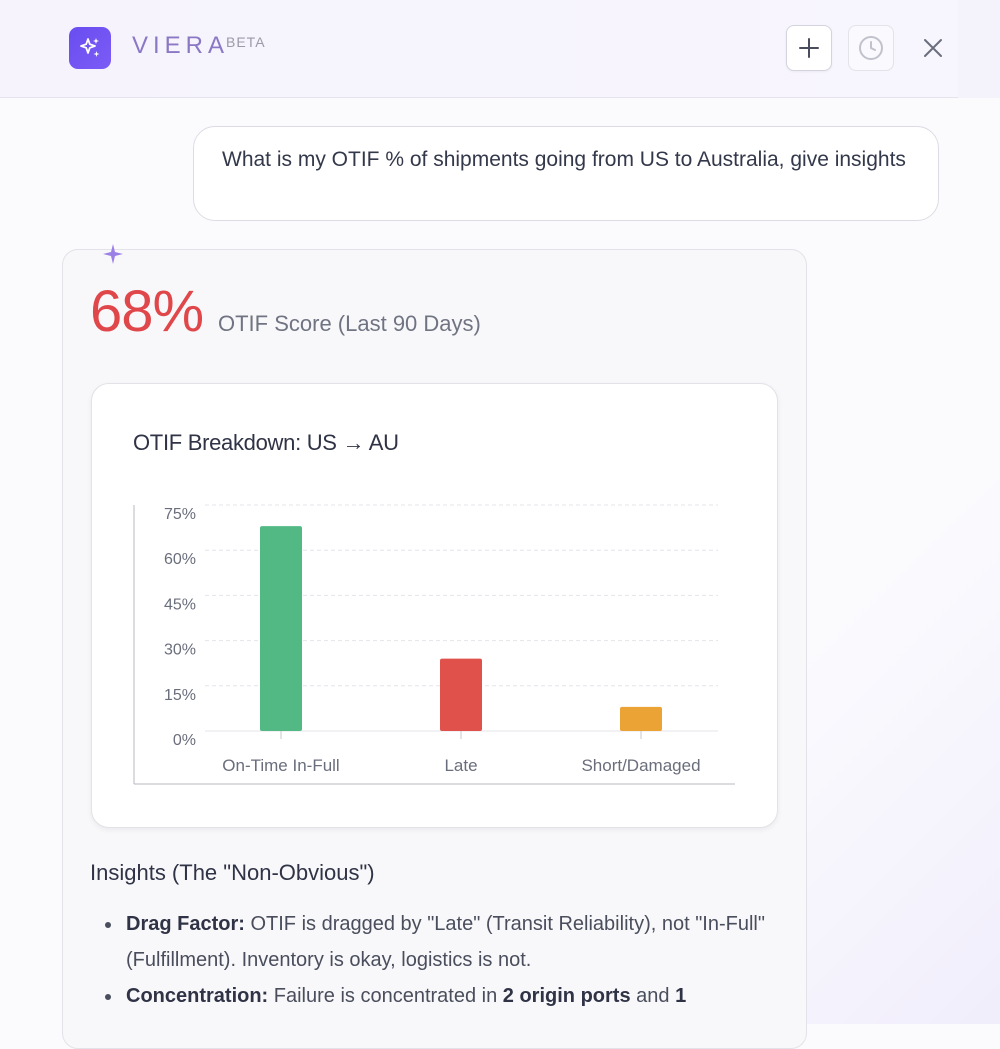 The width and height of the screenshot is (1000, 1049). What do you see at coordinates (180, 559) in the screenshot?
I see `y-tick-label: 60%` at bounding box center [180, 559].